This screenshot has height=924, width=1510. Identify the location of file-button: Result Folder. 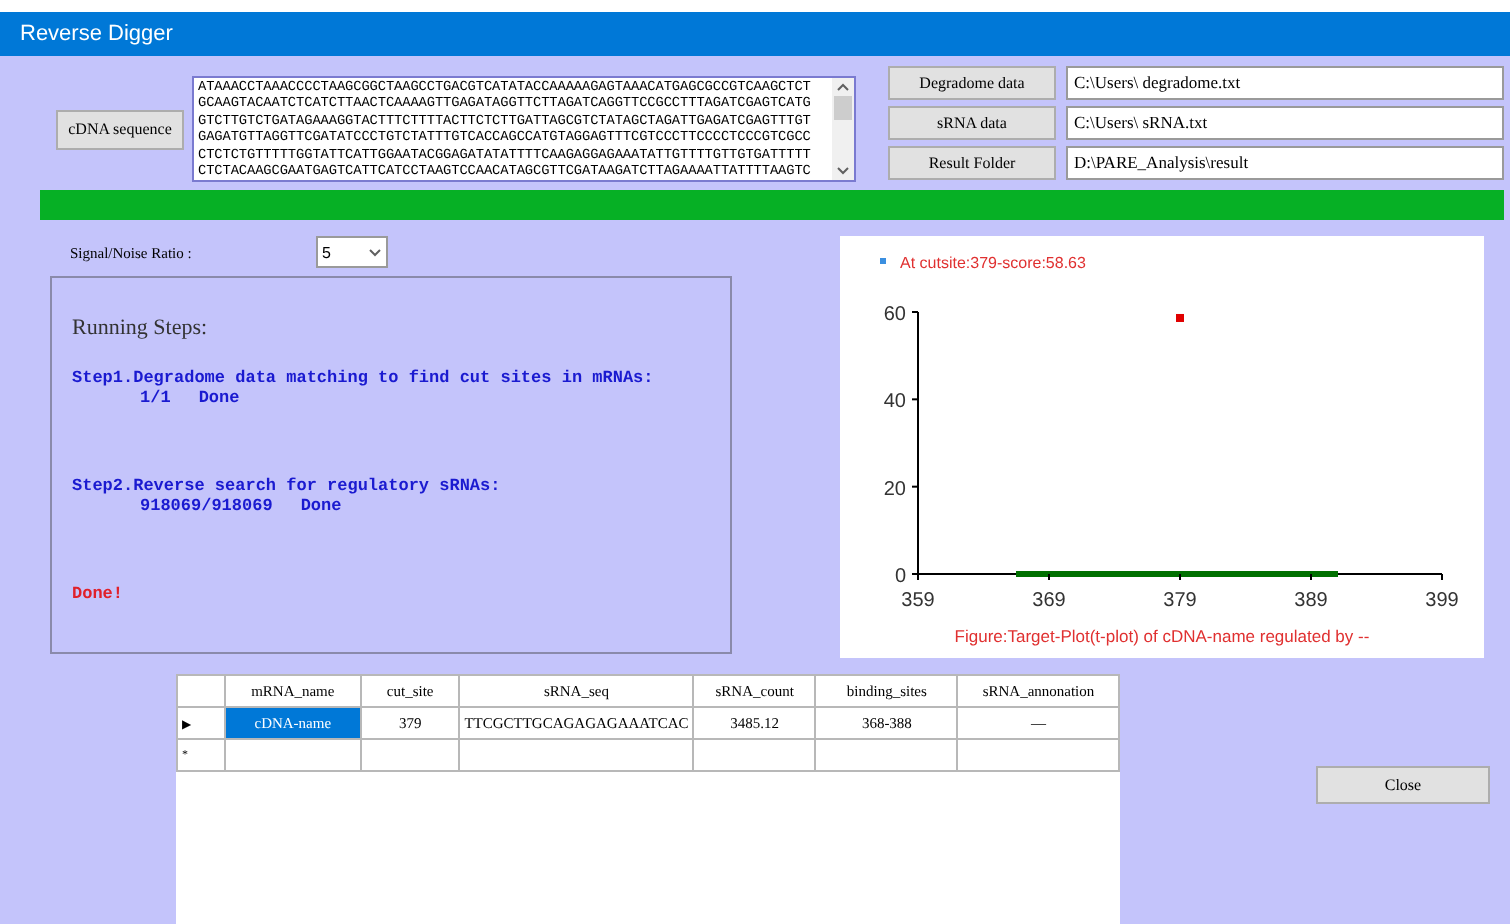
(972, 162).